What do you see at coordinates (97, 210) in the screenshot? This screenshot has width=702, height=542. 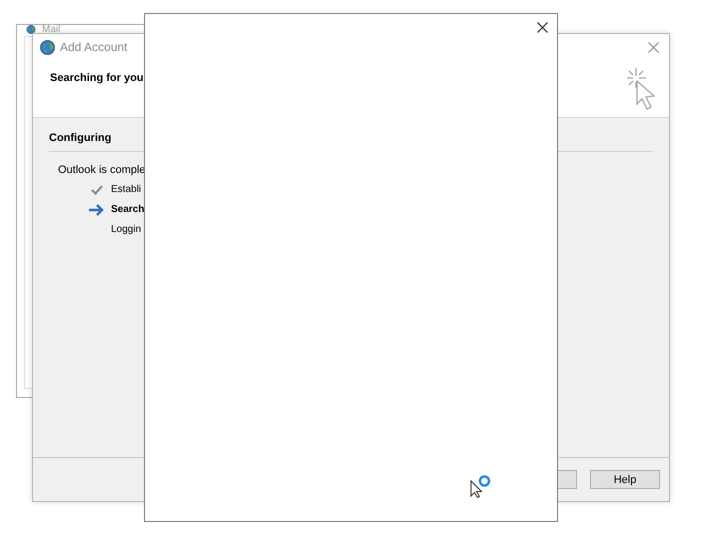 I see `arrow-icon` at bounding box center [97, 210].